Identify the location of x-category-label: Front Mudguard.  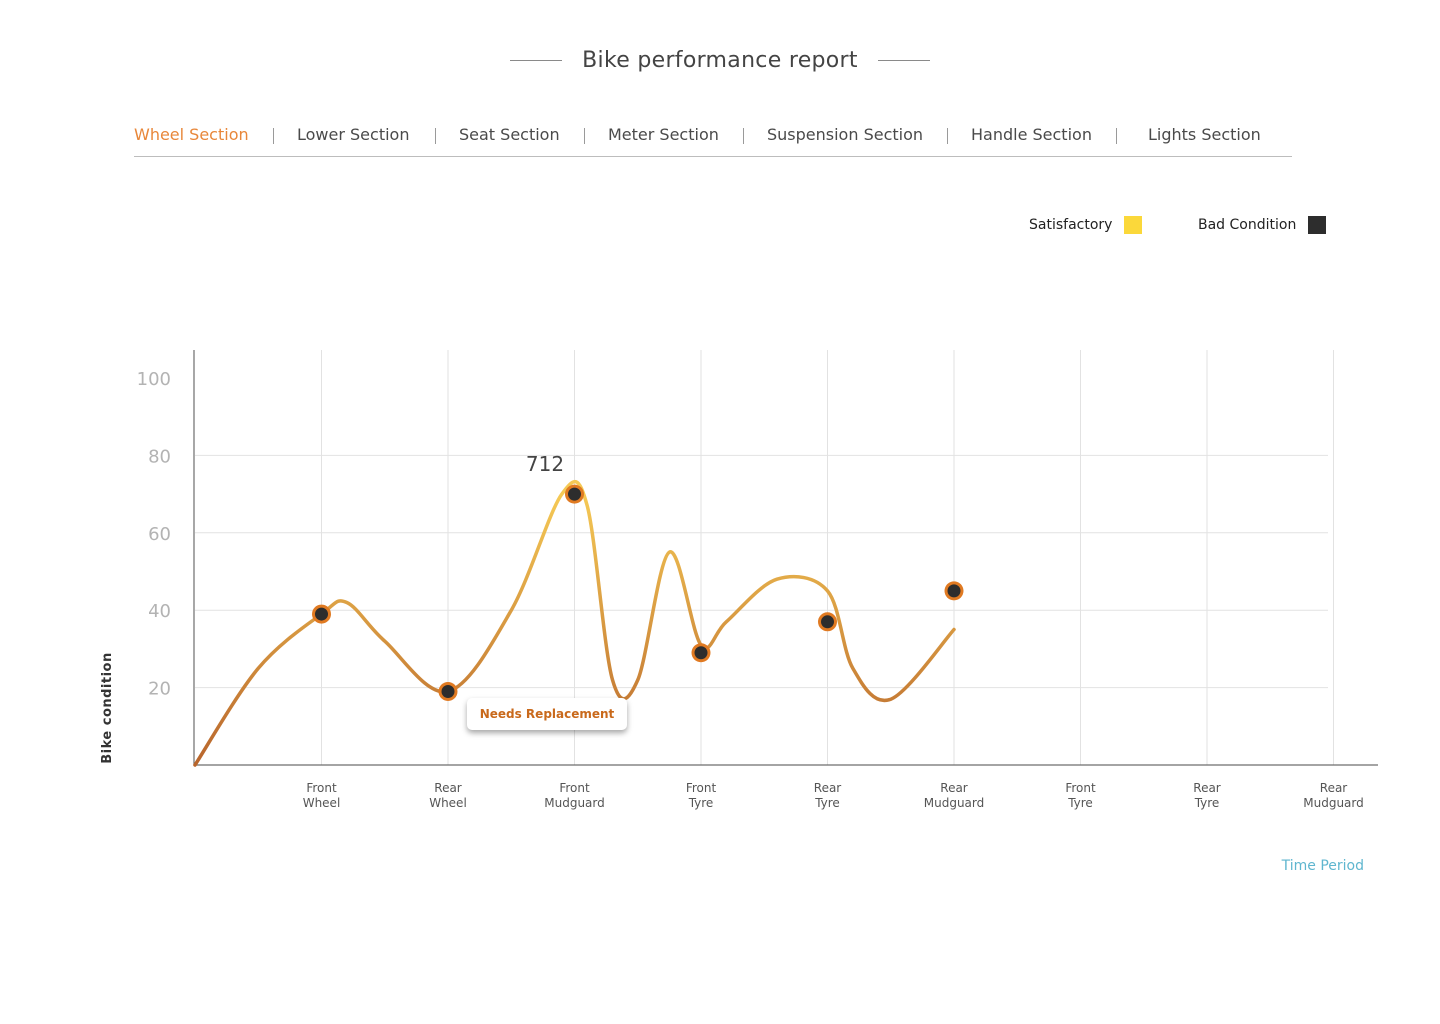
(574, 795).